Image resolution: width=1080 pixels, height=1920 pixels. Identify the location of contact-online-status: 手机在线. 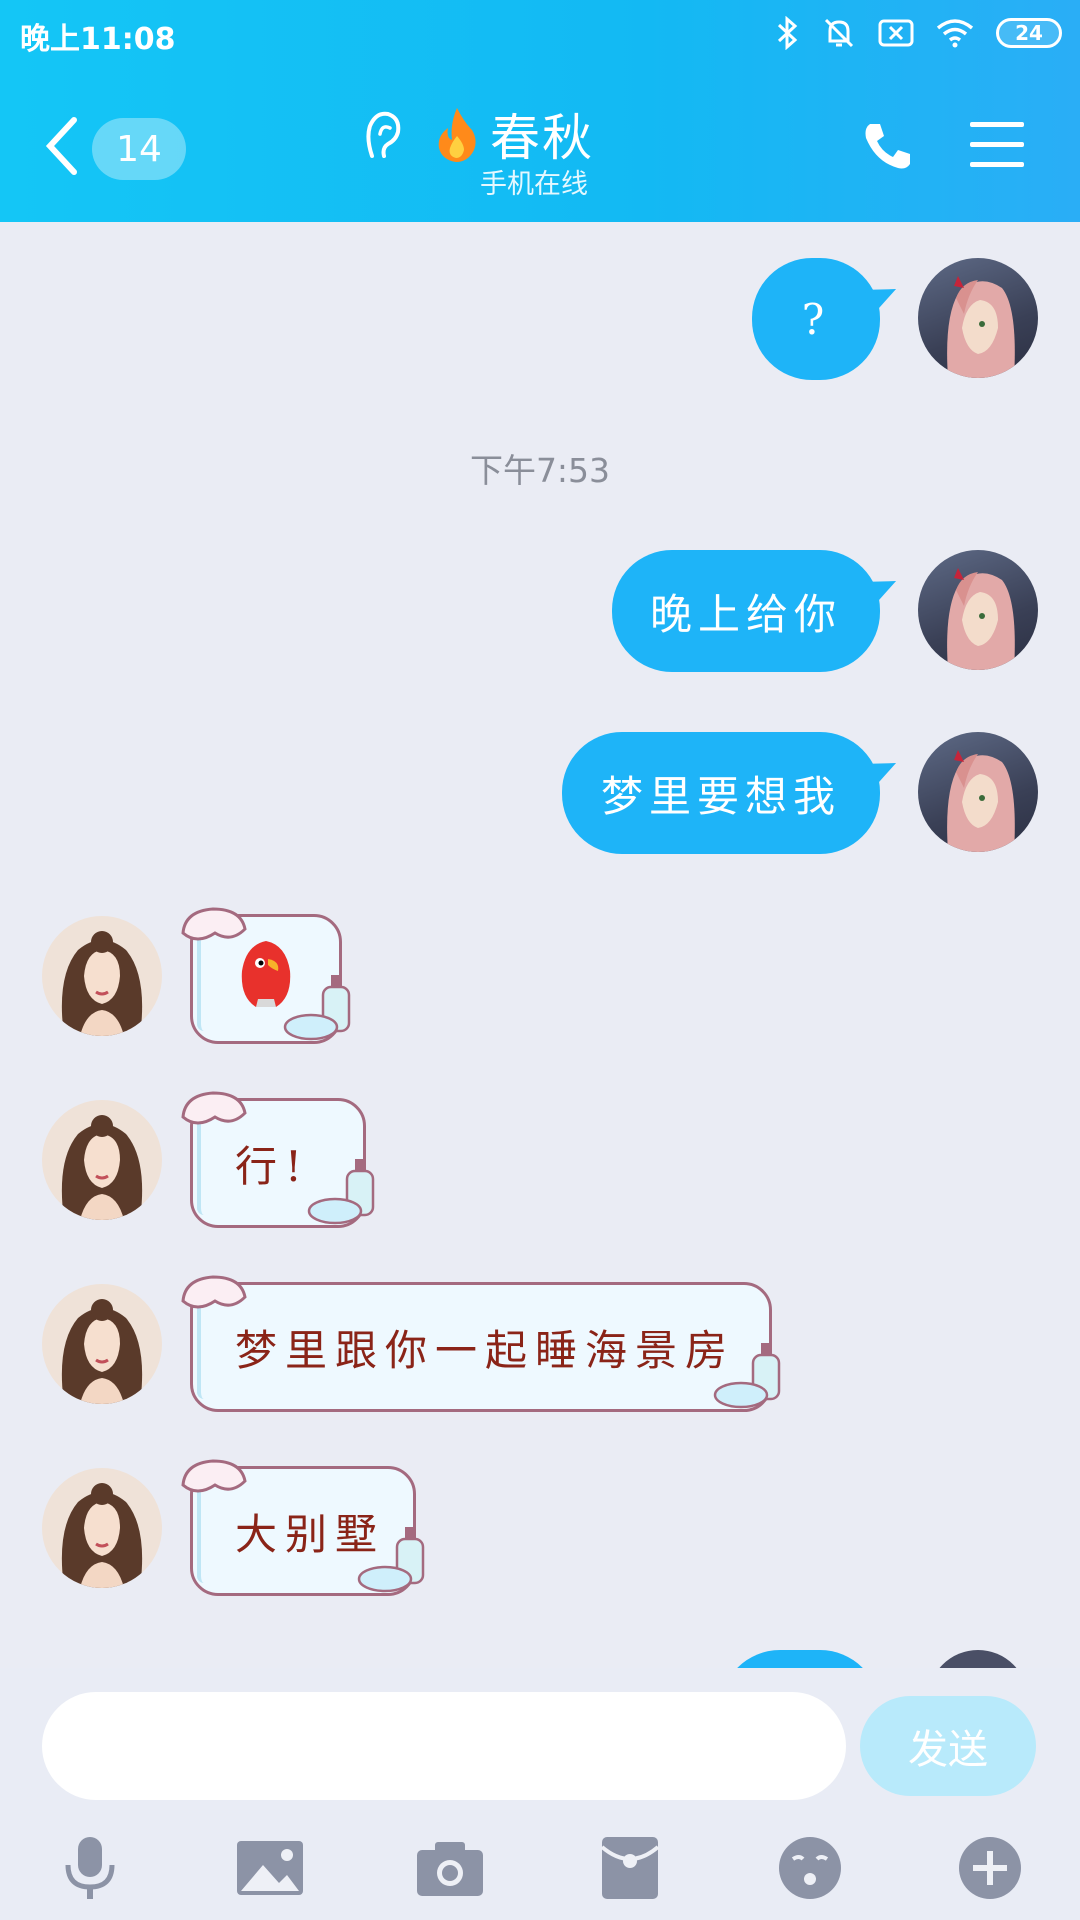
(534, 184).